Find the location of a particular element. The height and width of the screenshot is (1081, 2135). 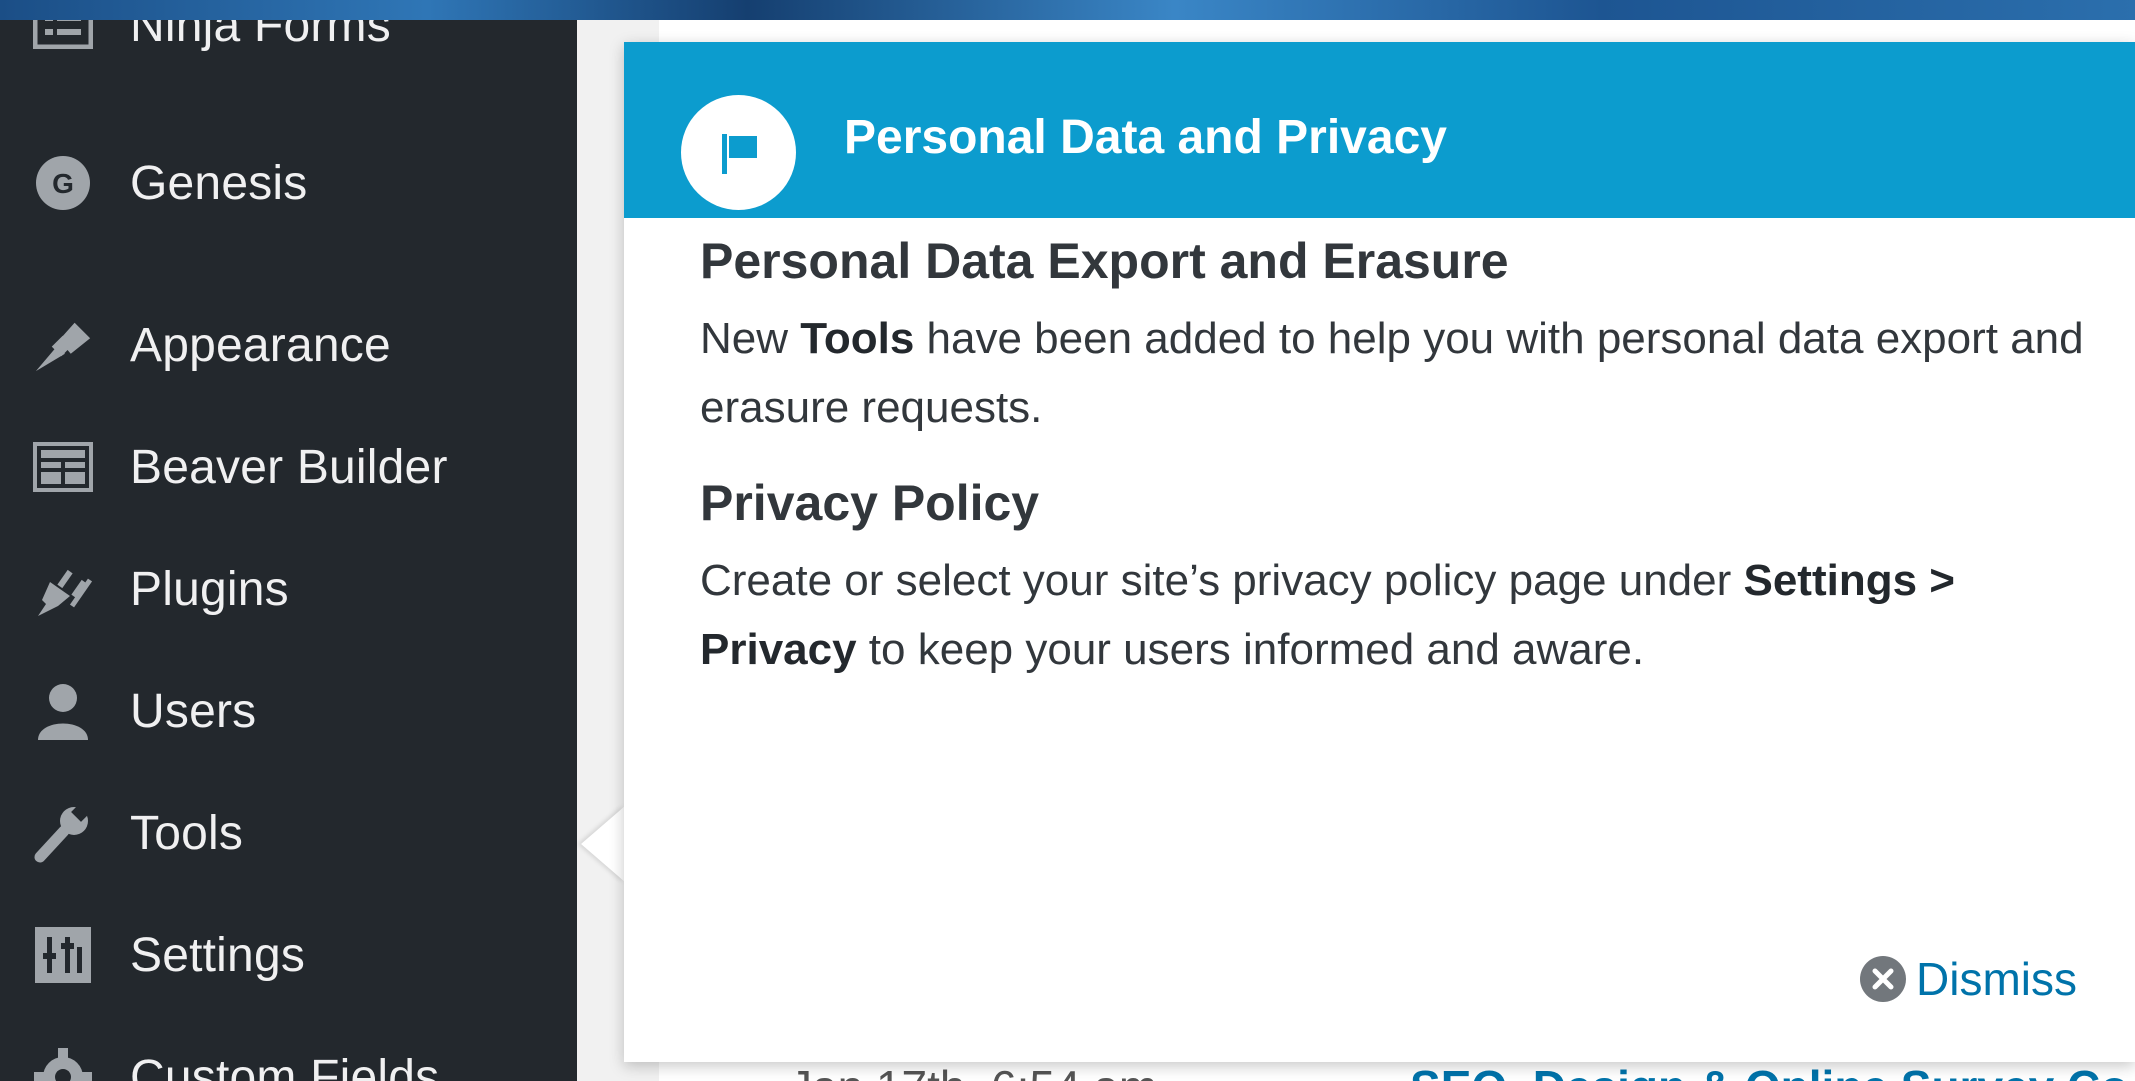

sidebar-item-custom-fields: Custom Fields is located at coordinates (288, 1056).